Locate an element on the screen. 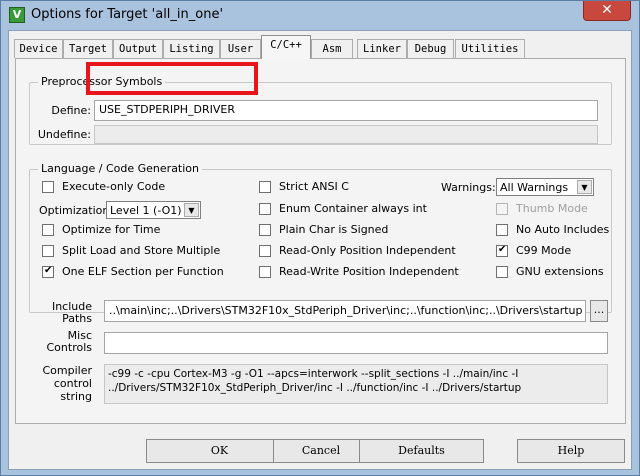  ro-pi-label: Read-Only Position Independent is located at coordinates (367, 250).